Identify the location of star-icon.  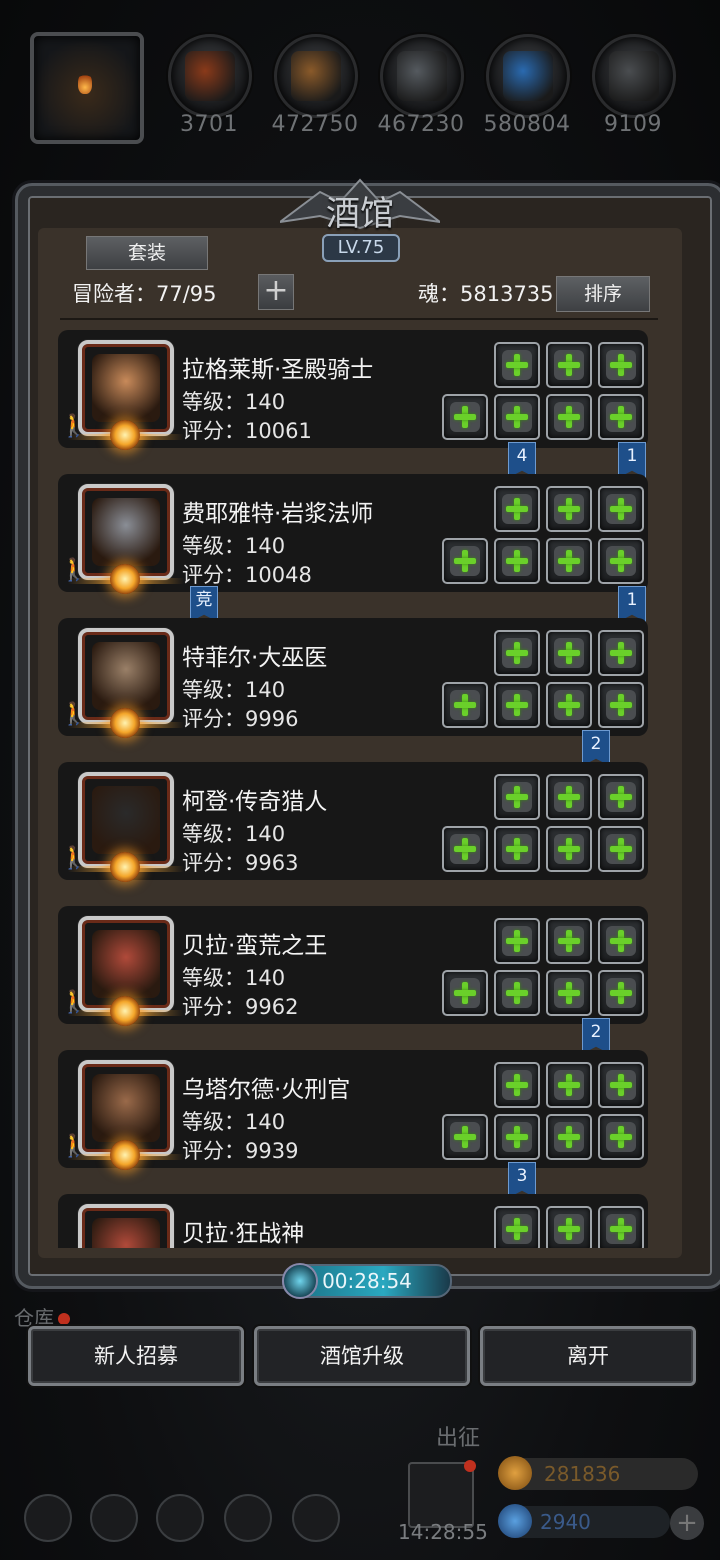
(114, 1518).